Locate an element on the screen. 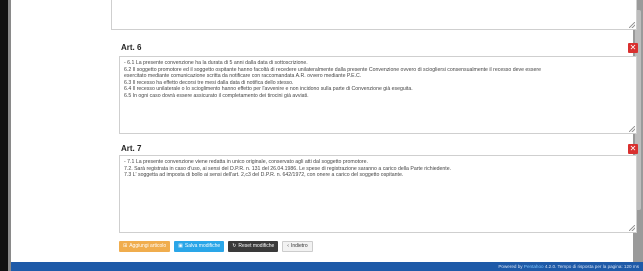 The width and height of the screenshot is (643, 271). add-article-label: Aggiungi articolo is located at coordinates (148, 246).